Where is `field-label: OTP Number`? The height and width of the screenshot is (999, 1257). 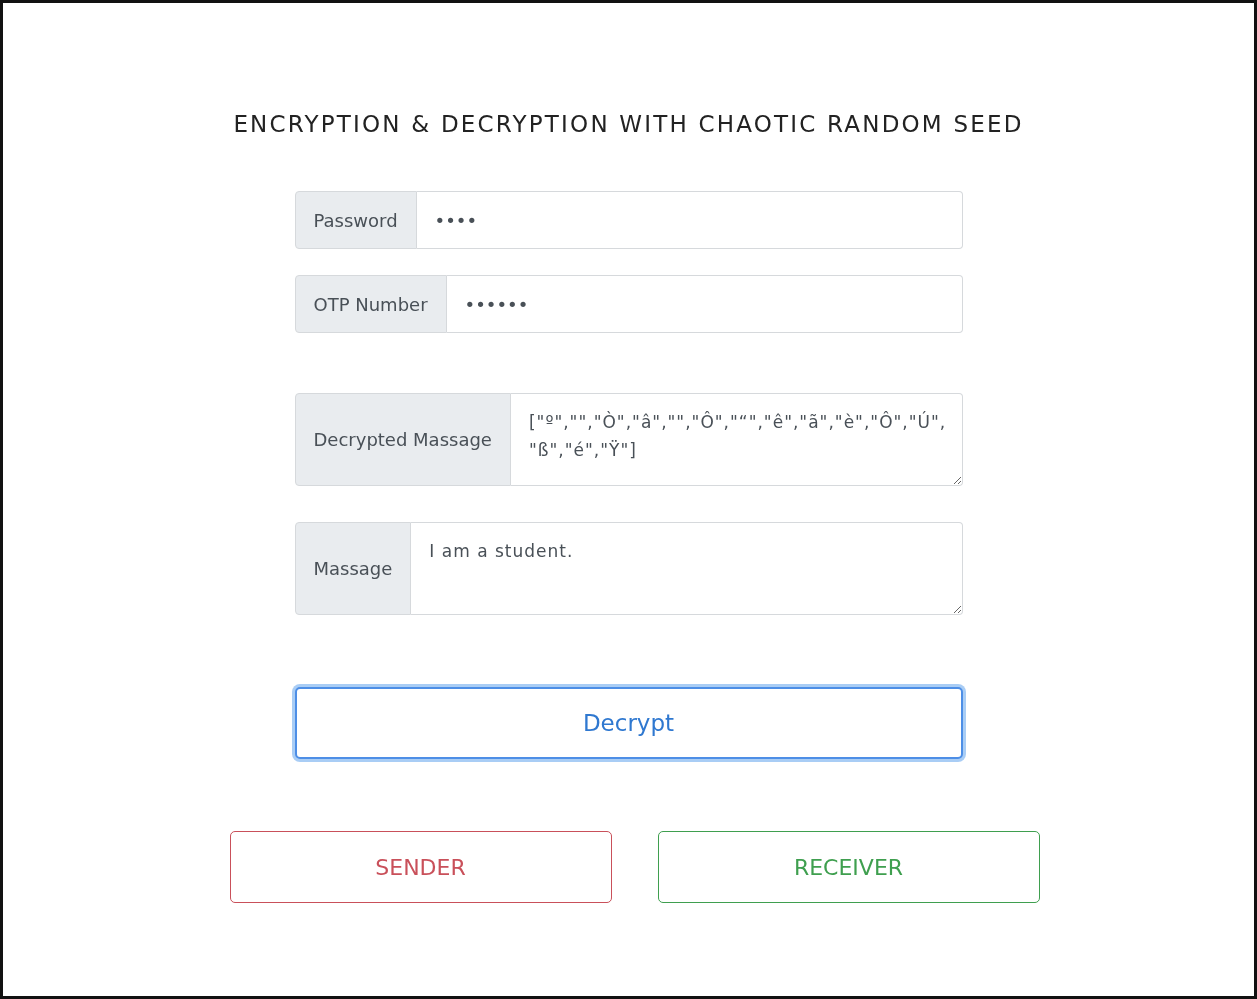
field-label: OTP Number is located at coordinates (370, 304).